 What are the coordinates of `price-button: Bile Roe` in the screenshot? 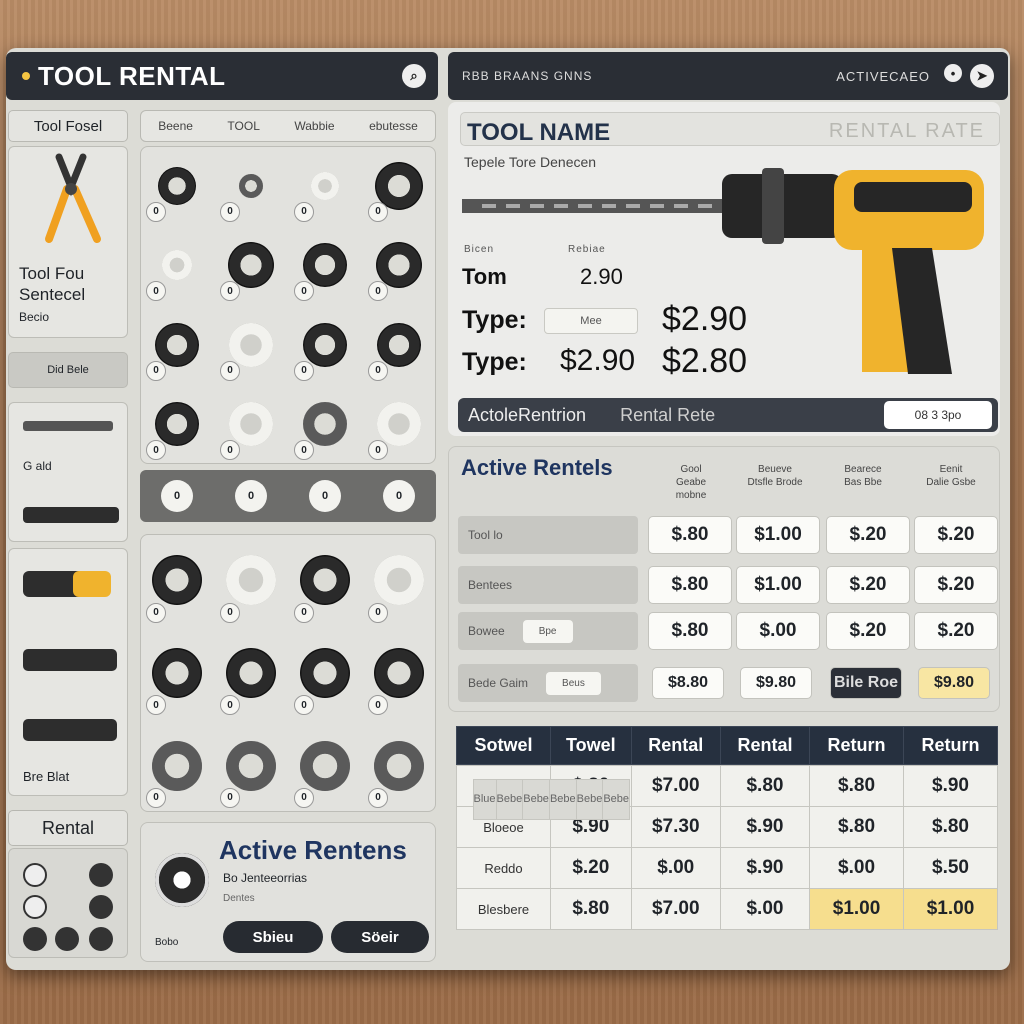 It's located at (866, 683).